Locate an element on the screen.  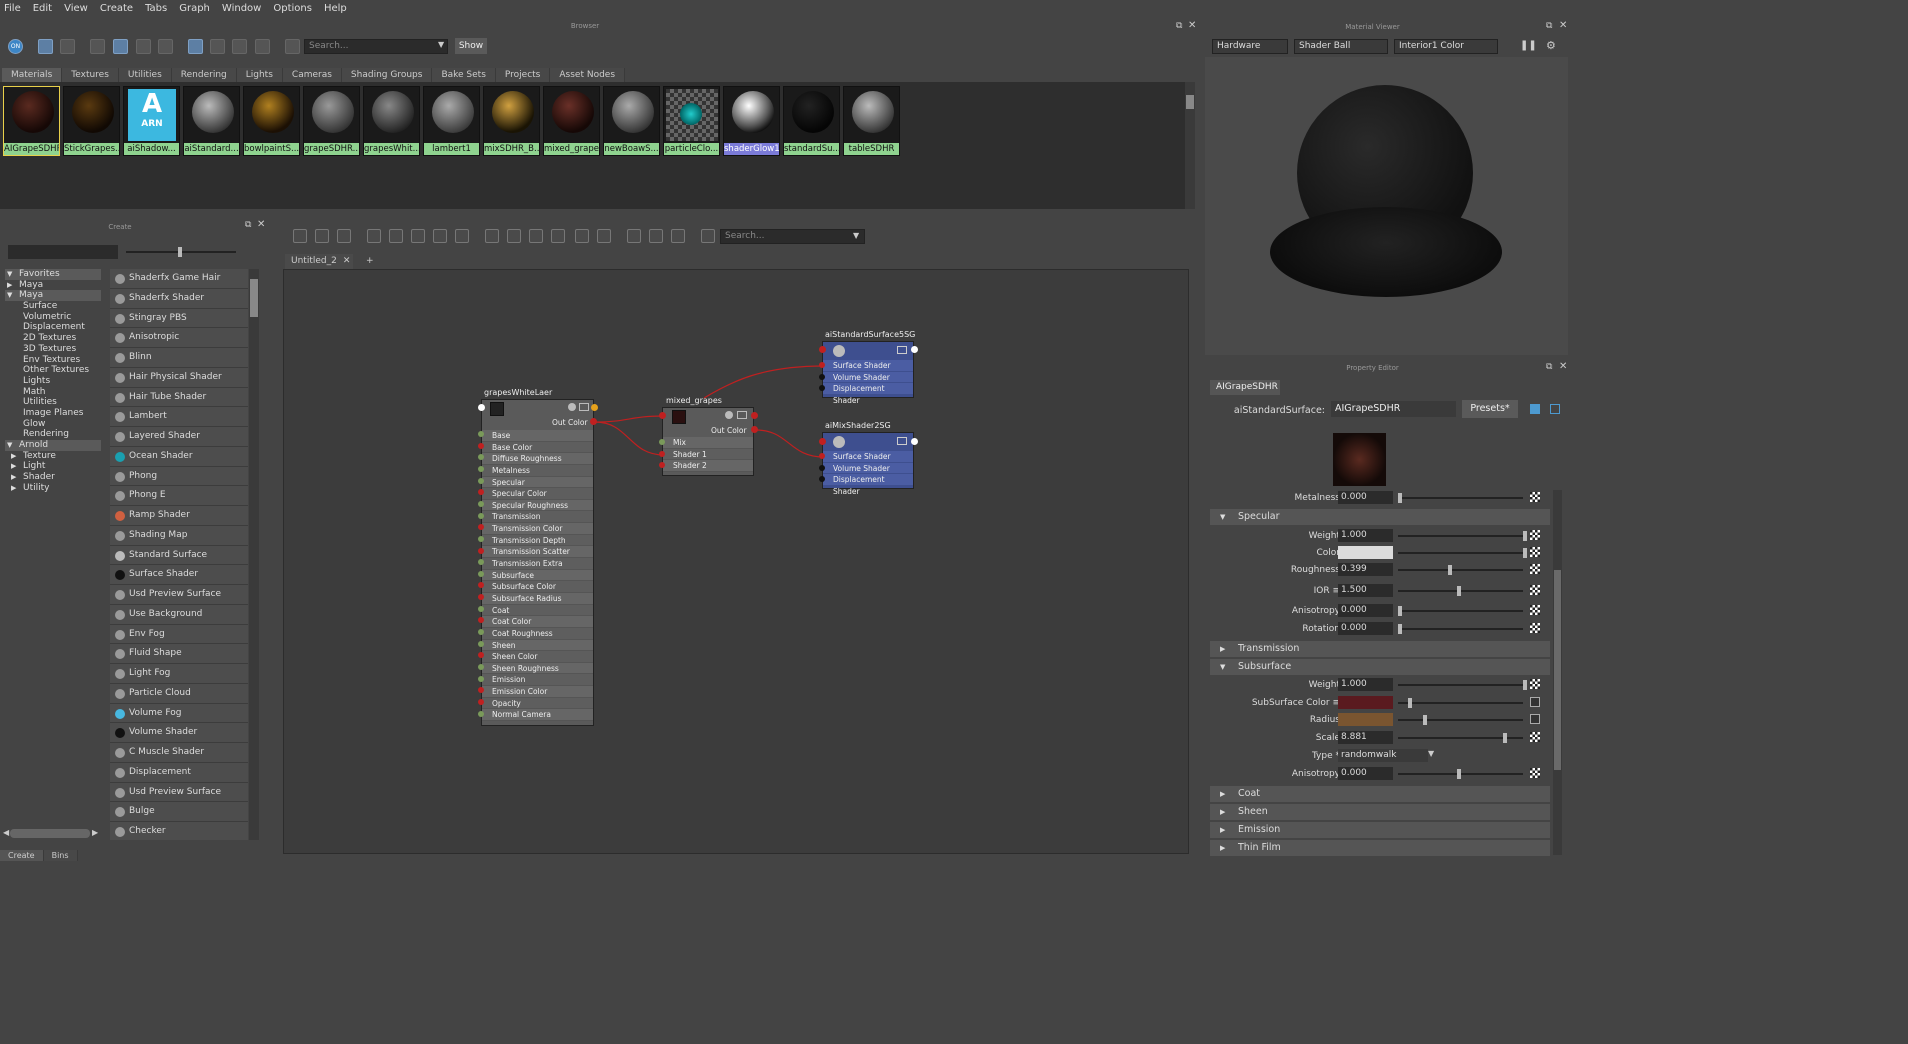
attribute-row: Base Color is located at coordinates (537, 447).